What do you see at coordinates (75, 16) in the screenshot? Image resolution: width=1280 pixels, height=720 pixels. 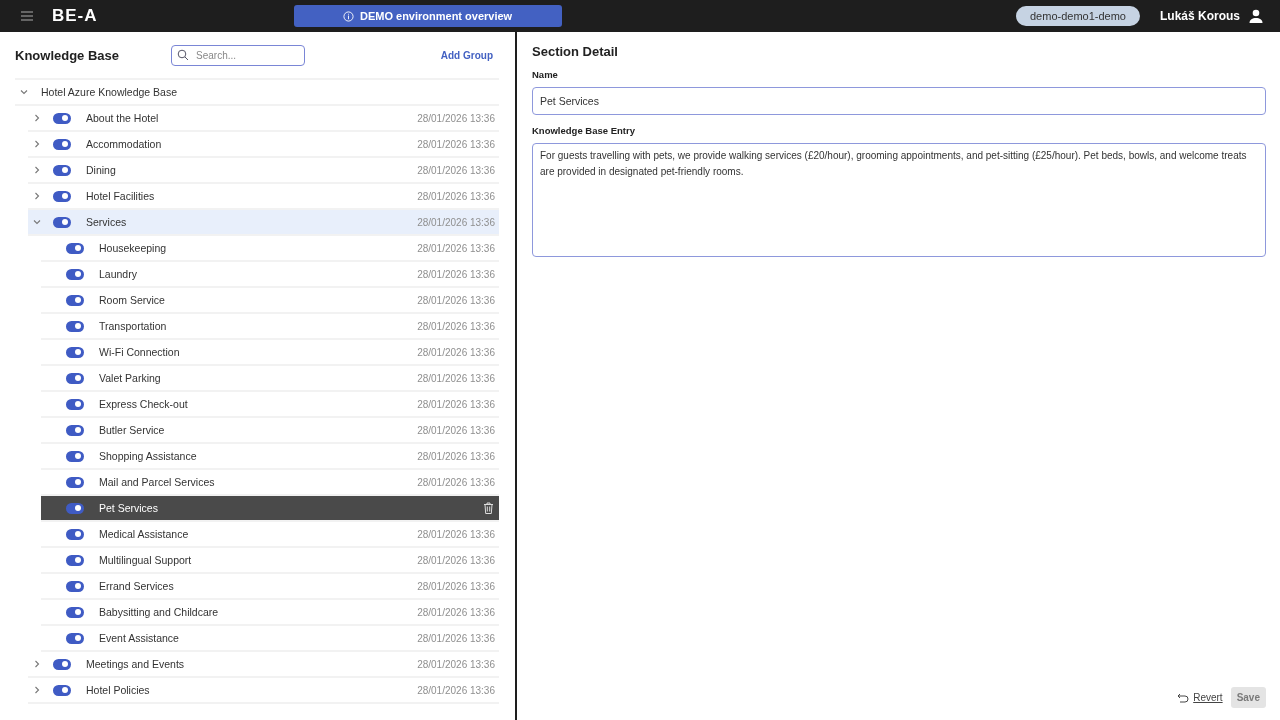 I see `logo: BE-A` at bounding box center [75, 16].